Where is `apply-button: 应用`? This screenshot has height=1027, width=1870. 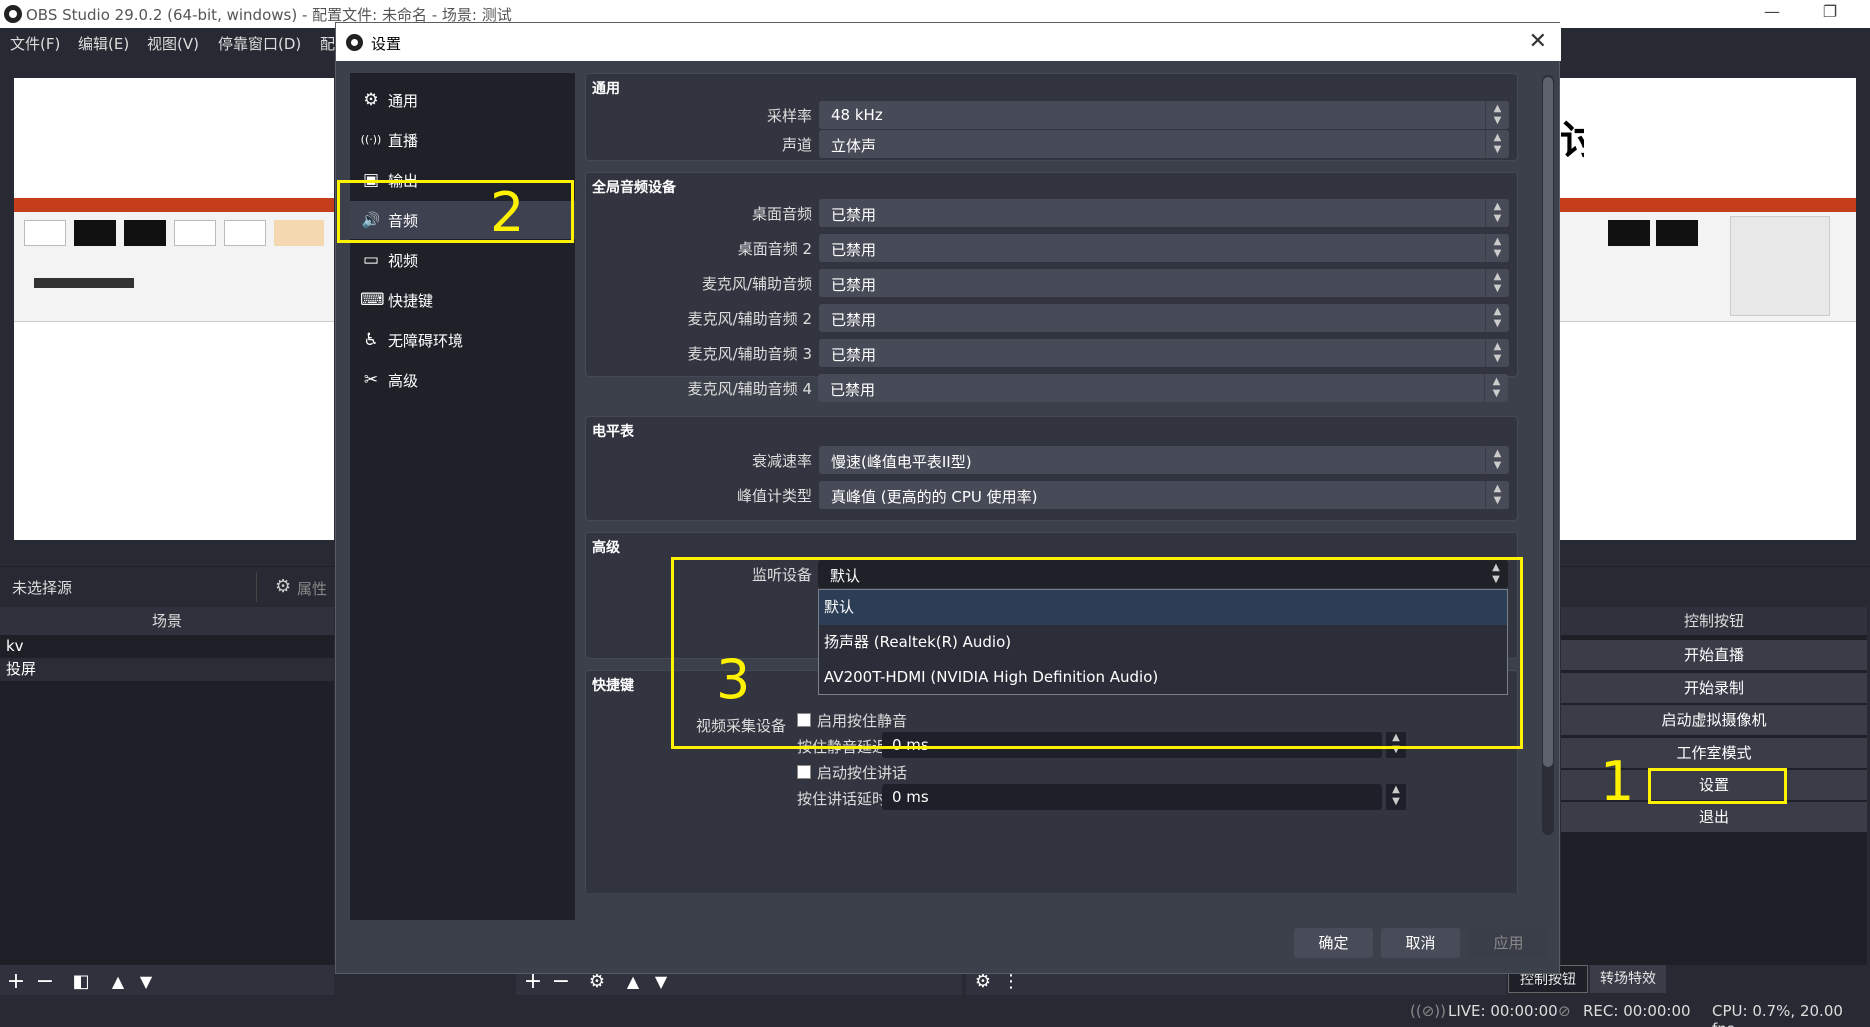 apply-button: 应用 is located at coordinates (1508, 943).